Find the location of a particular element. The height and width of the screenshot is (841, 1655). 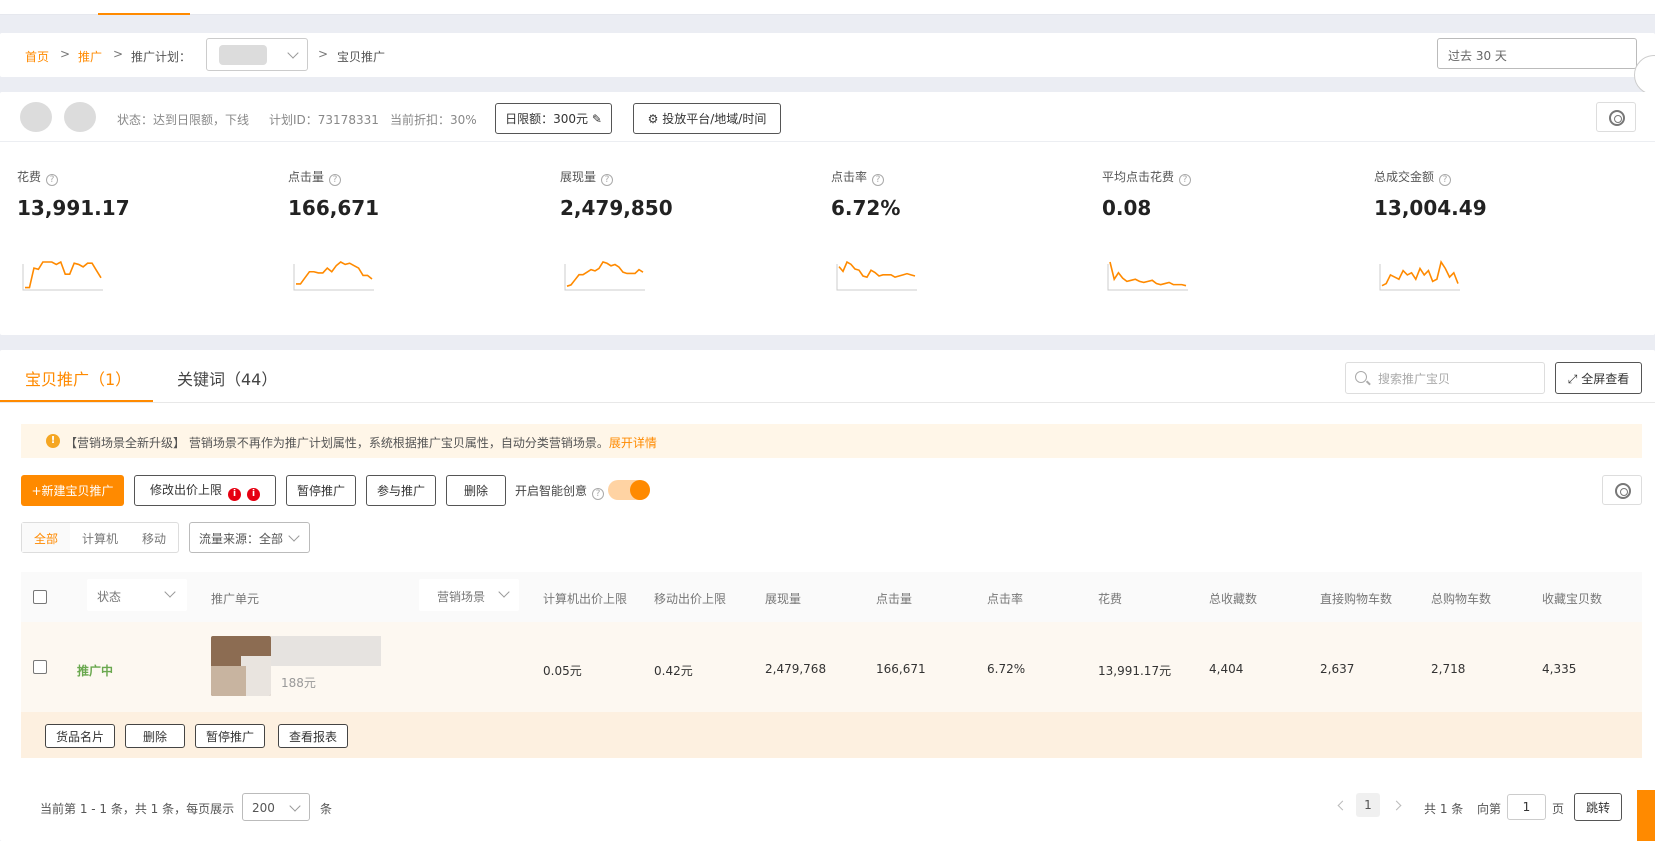

column-header: 总购物车数 is located at coordinates (1461, 598).